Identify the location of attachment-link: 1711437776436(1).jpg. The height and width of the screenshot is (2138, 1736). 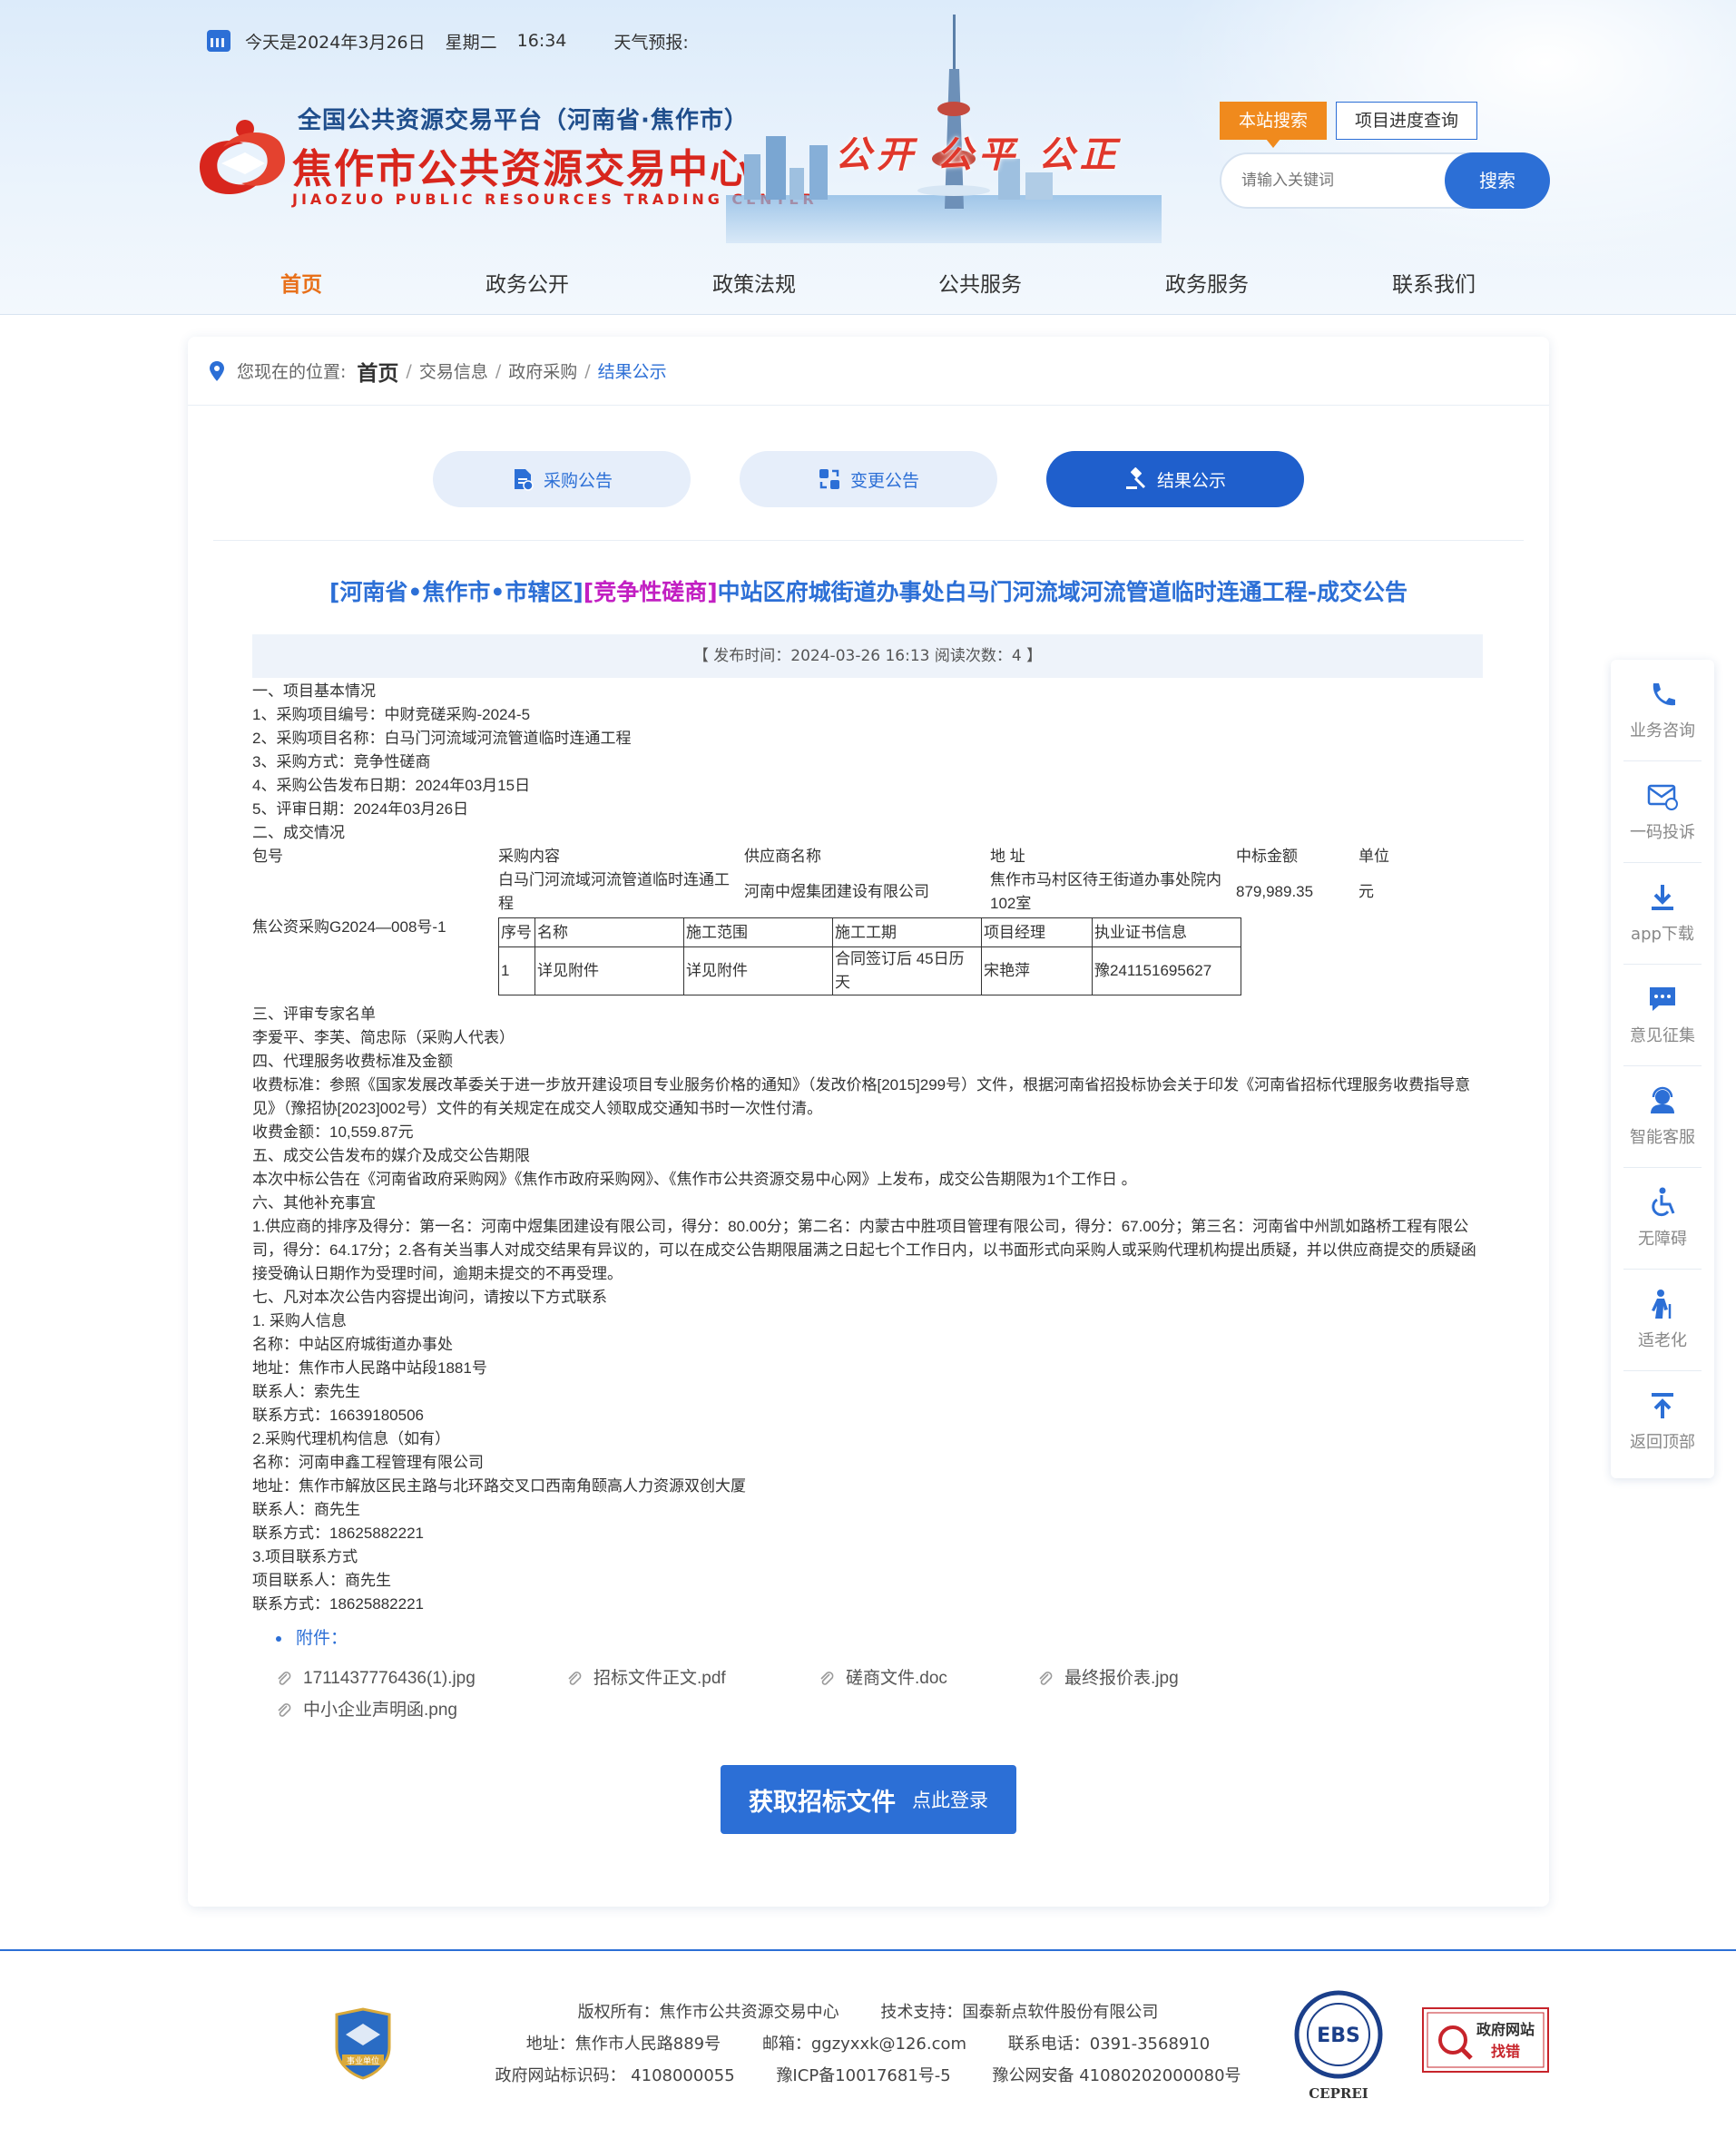
(376, 1679).